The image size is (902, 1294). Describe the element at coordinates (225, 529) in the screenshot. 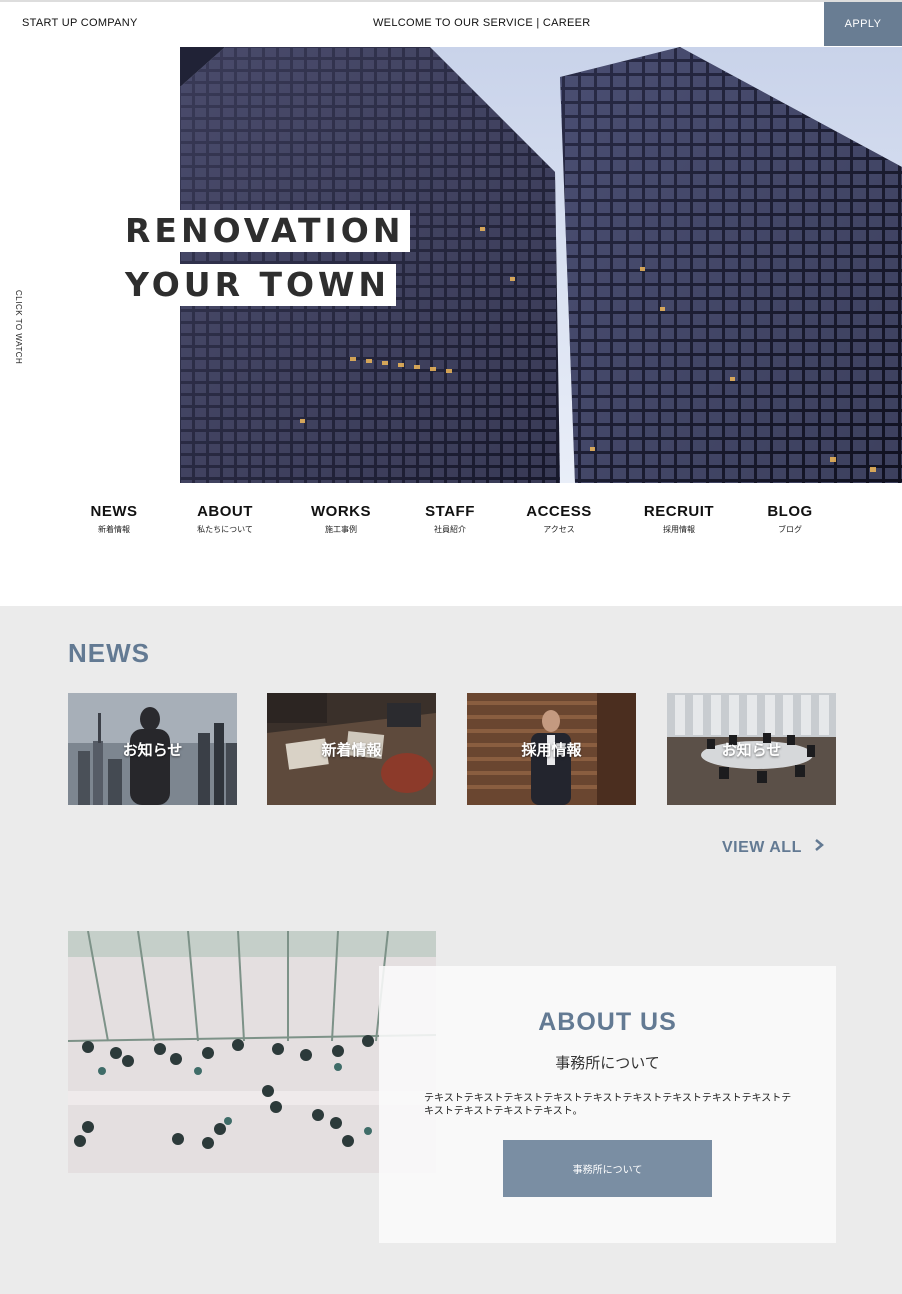

I see `nav-sublabel: 私たちについて` at that location.